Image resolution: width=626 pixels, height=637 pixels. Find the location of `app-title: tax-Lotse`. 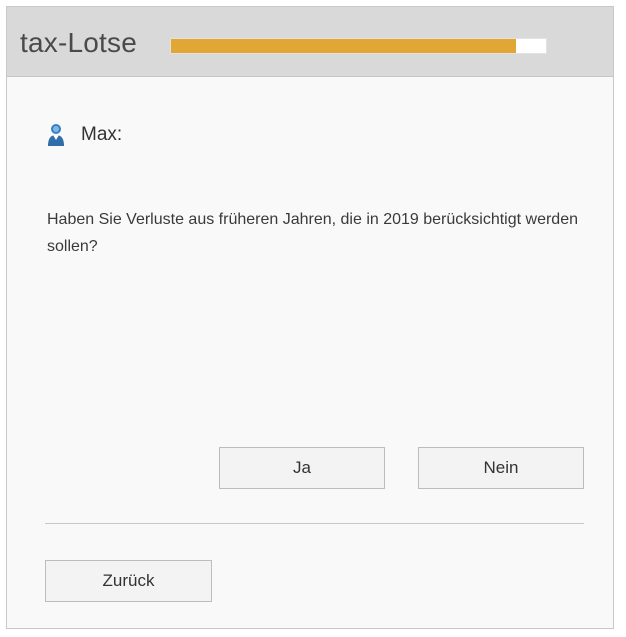

app-title: tax-Lotse is located at coordinates (78, 42).